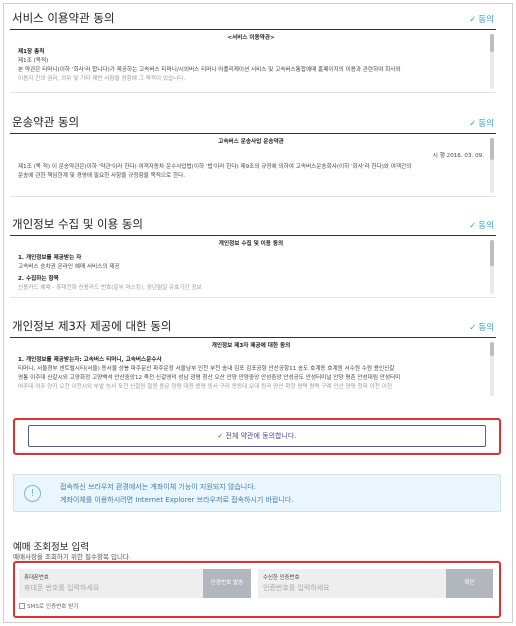  What do you see at coordinates (261, 436) in the screenshot?
I see `agree-all-label: 전체 약관에 동의합니다.` at bounding box center [261, 436].